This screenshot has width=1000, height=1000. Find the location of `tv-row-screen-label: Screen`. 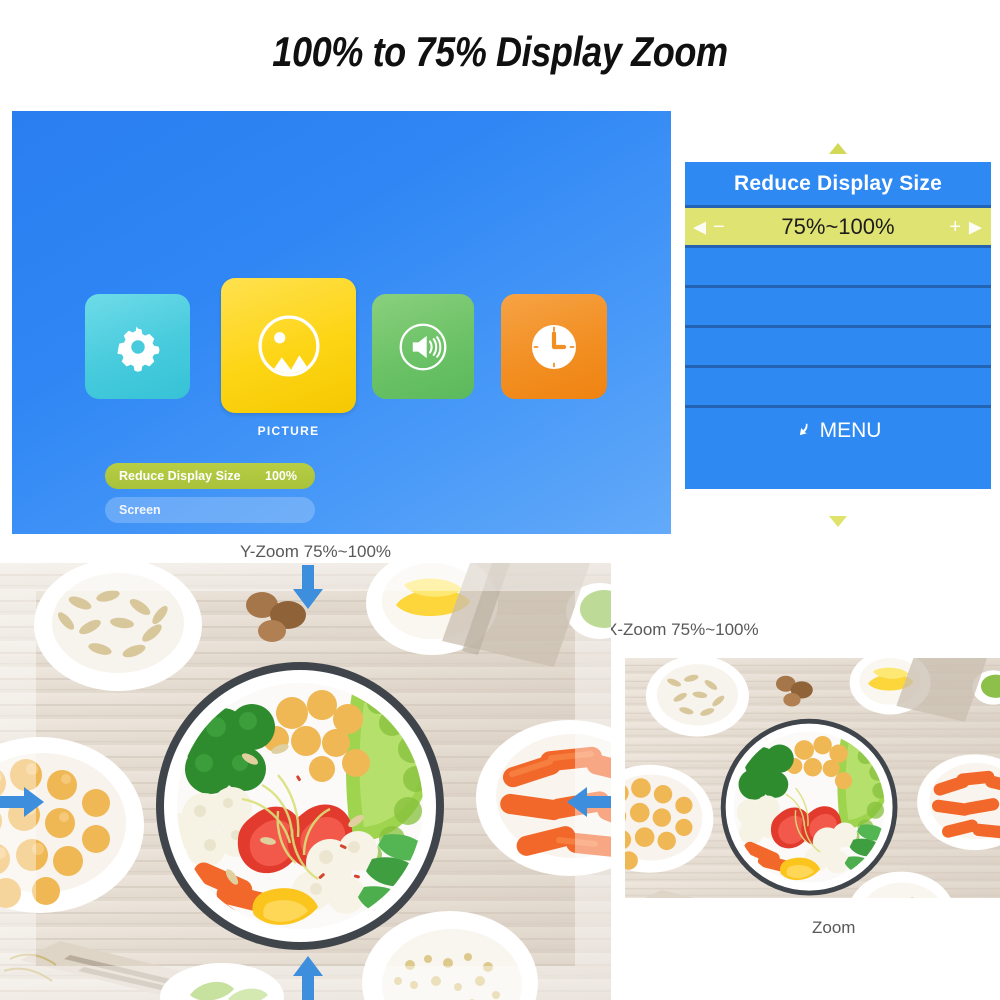

tv-row-screen-label: Screen is located at coordinates (140, 510).